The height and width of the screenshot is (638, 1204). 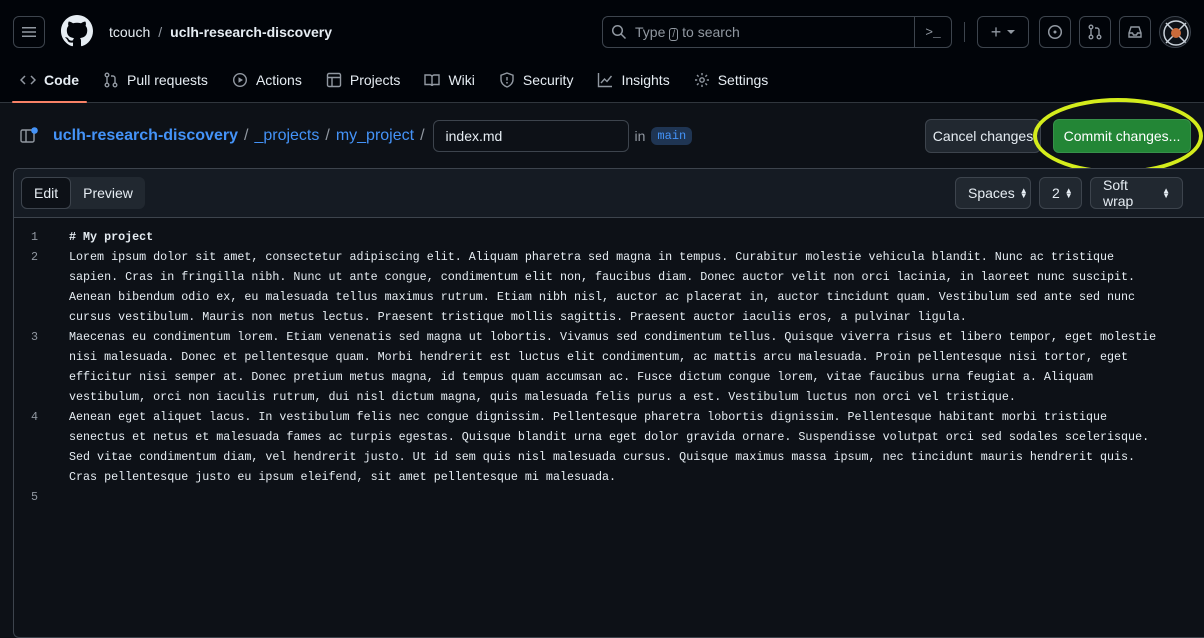 What do you see at coordinates (609, 193) in the screenshot?
I see `editor-toolbar: Edit Preview Spaces ▲ ▼ 2 ▲ ▼ Soft wrap ▲ ▼` at bounding box center [609, 193].